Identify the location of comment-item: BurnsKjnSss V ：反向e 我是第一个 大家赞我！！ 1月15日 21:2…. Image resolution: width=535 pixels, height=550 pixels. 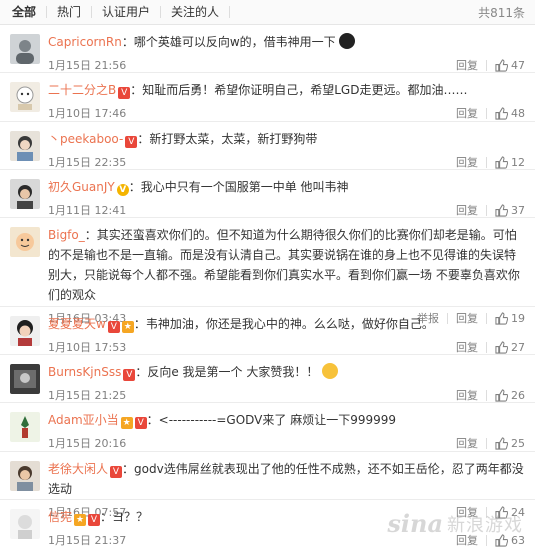
(267, 379).